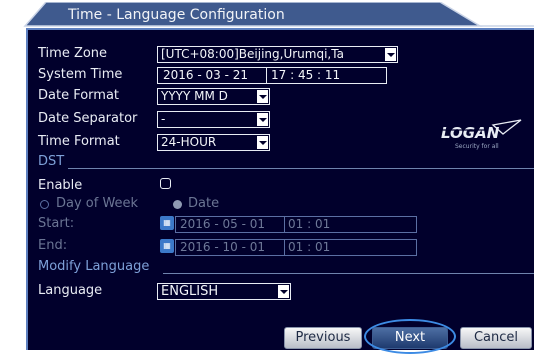  What do you see at coordinates (53, 245) in the screenshot?
I see `dst-end-label: End:` at bounding box center [53, 245].